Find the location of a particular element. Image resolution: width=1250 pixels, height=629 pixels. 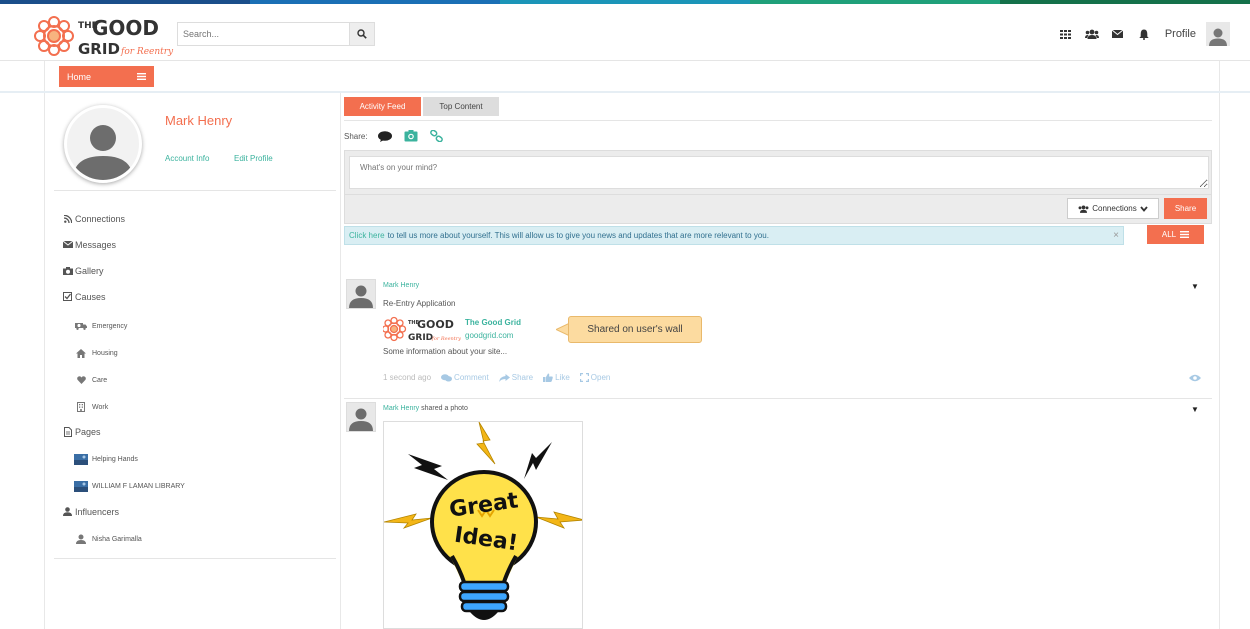

expand-icon is located at coordinates (584, 377).